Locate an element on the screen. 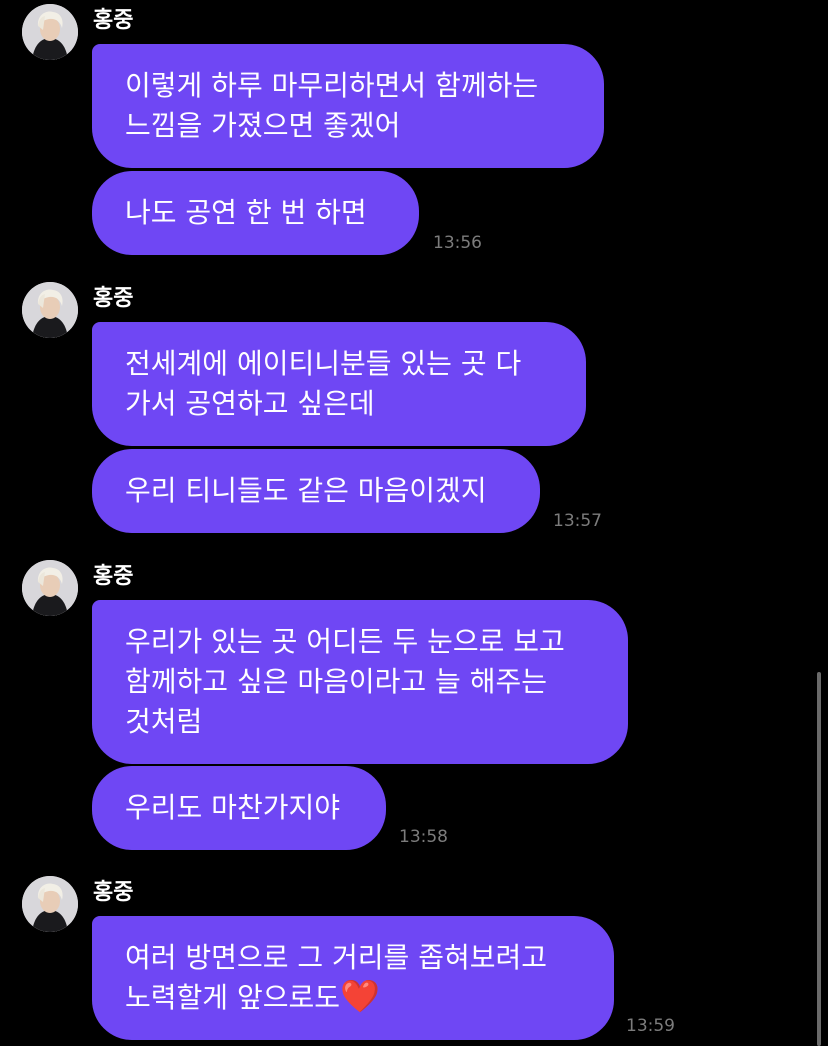 The width and height of the screenshot is (828, 1046). message-bubble: 여러 방면으로 그 거리를 좁혀보려고 노력할게 앞으로도❤️ is located at coordinates (353, 978).